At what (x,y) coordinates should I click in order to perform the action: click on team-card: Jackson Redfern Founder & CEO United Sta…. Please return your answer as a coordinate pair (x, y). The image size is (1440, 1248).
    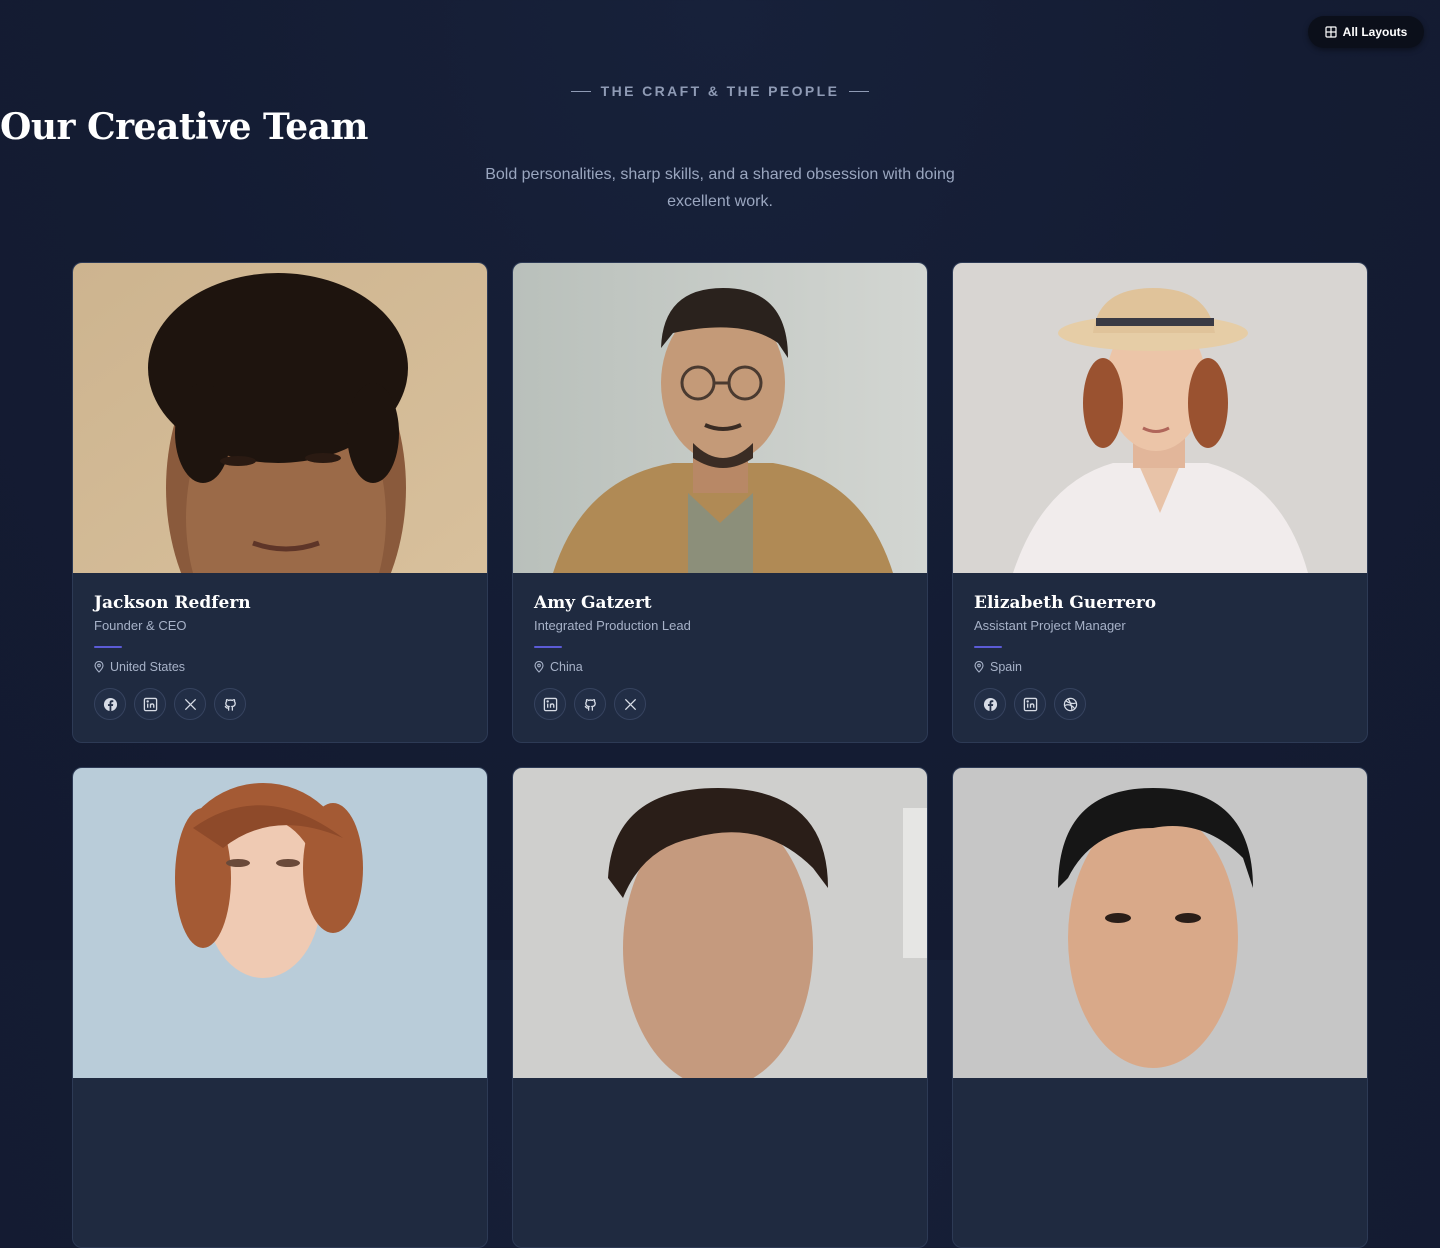
    Looking at the image, I should click on (280, 502).